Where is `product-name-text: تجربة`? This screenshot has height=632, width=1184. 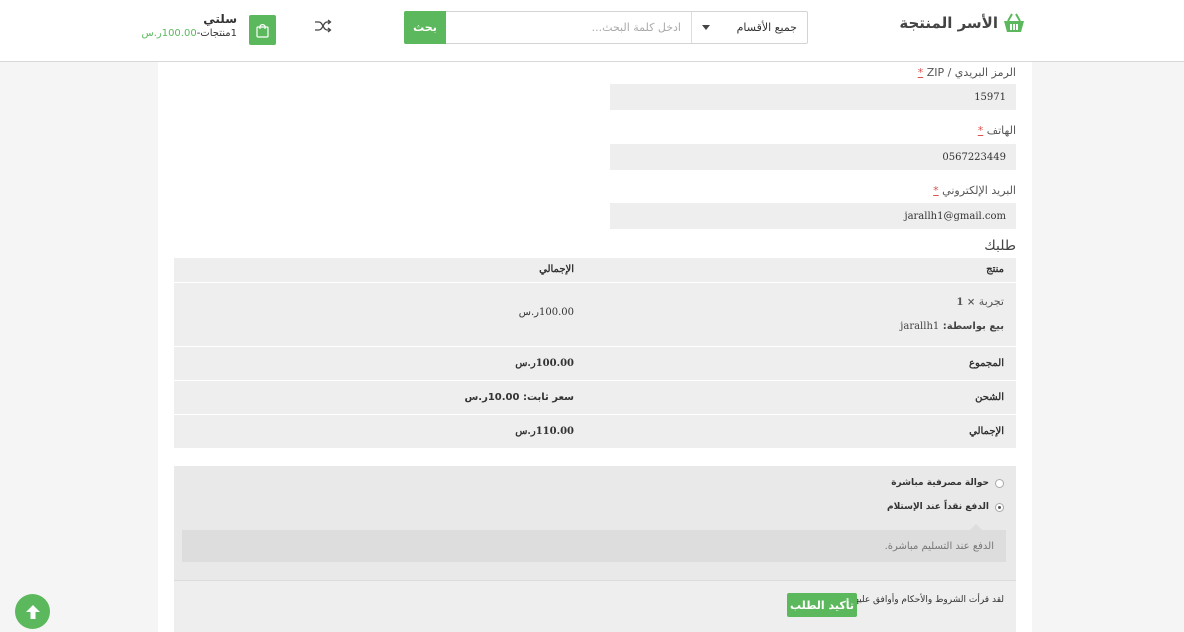
product-name-text: تجربة is located at coordinates (991, 301).